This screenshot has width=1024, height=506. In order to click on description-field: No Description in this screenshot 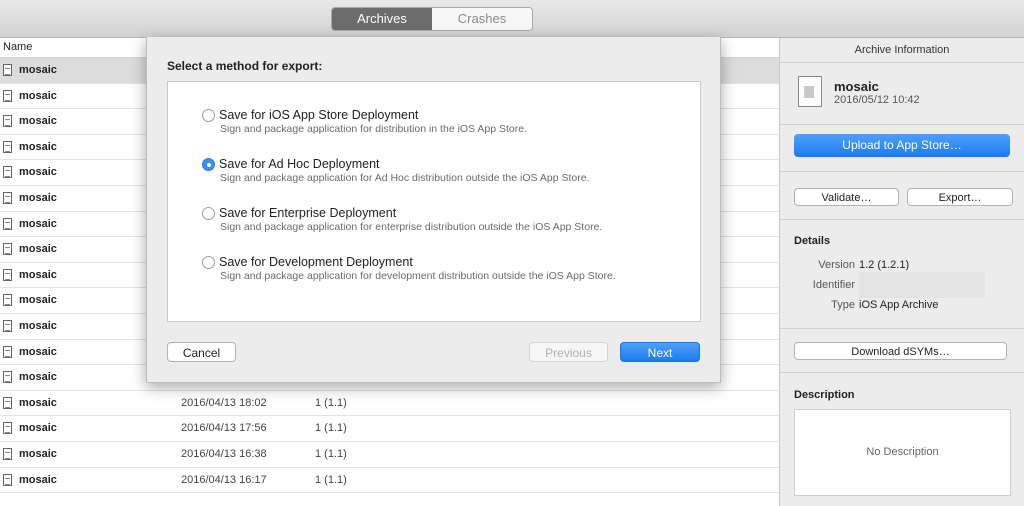, I will do `click(902, 452)`.